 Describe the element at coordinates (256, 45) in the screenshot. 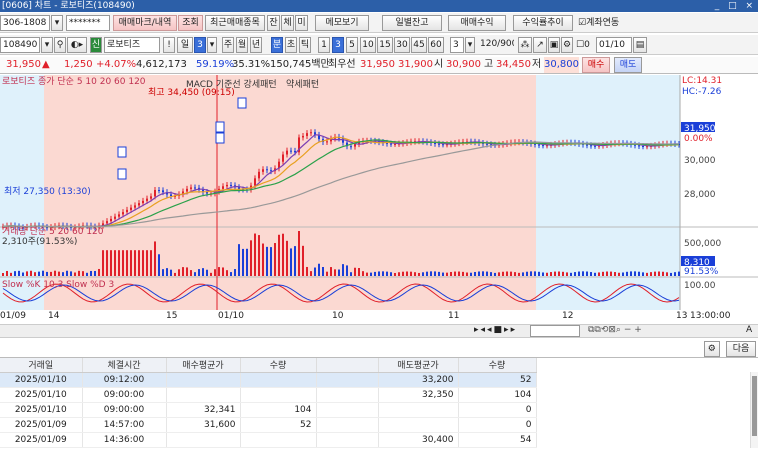

I see `period-year-button: 년` at that location.